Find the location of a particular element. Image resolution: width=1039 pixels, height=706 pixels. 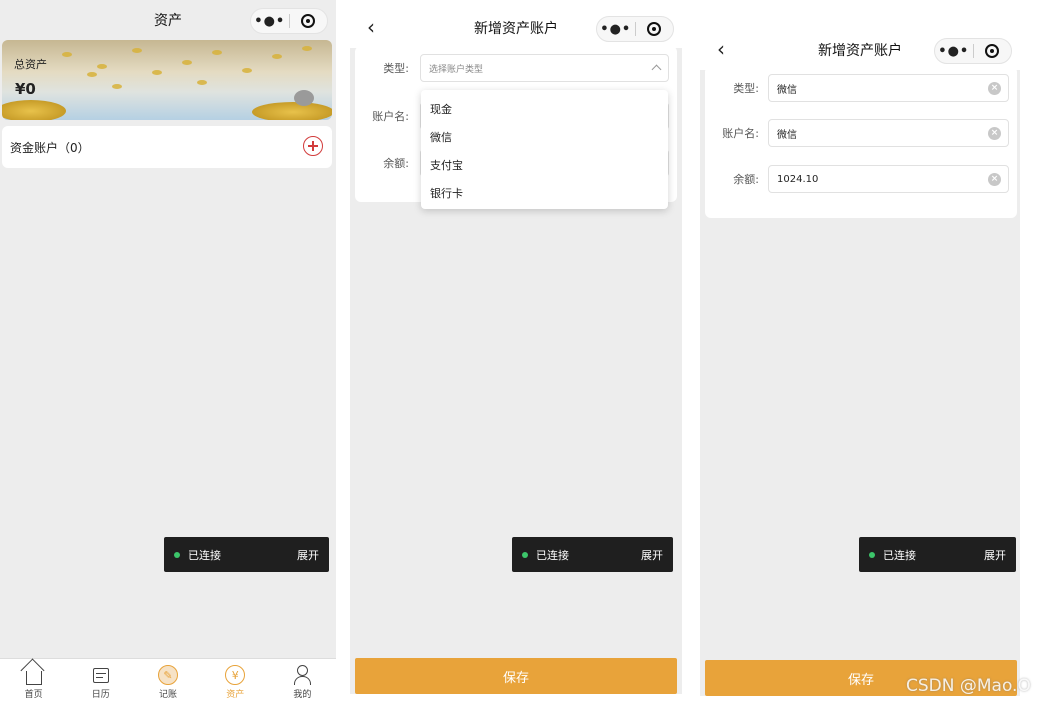

pencil-icon: ✎ is located at coordinates (168, 675).